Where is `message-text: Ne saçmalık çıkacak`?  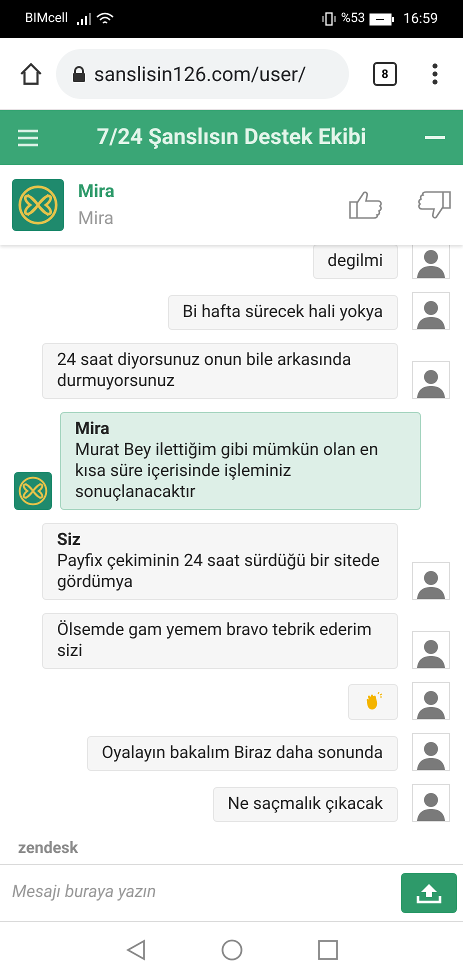
message-text: Ne saçmalık çıkacak is located at coordinates (305, 804).